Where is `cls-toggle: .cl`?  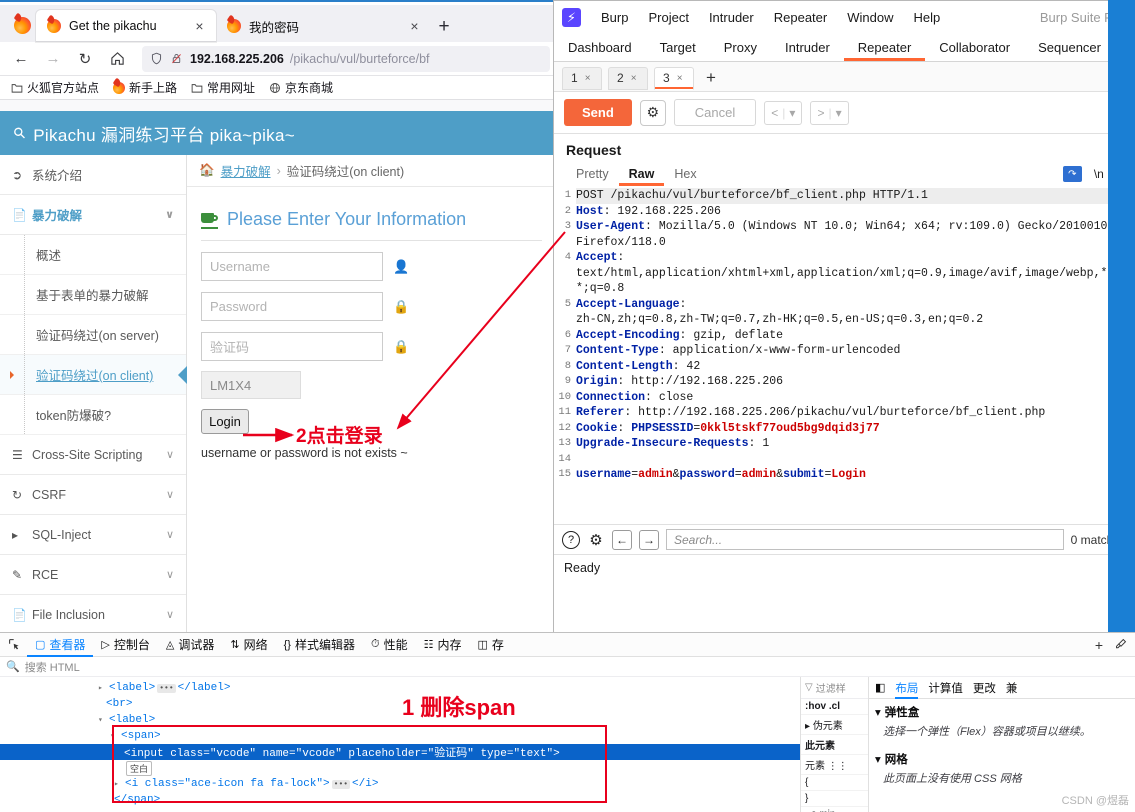
cls-toggle: .cl is located at coordinates (834, 706).